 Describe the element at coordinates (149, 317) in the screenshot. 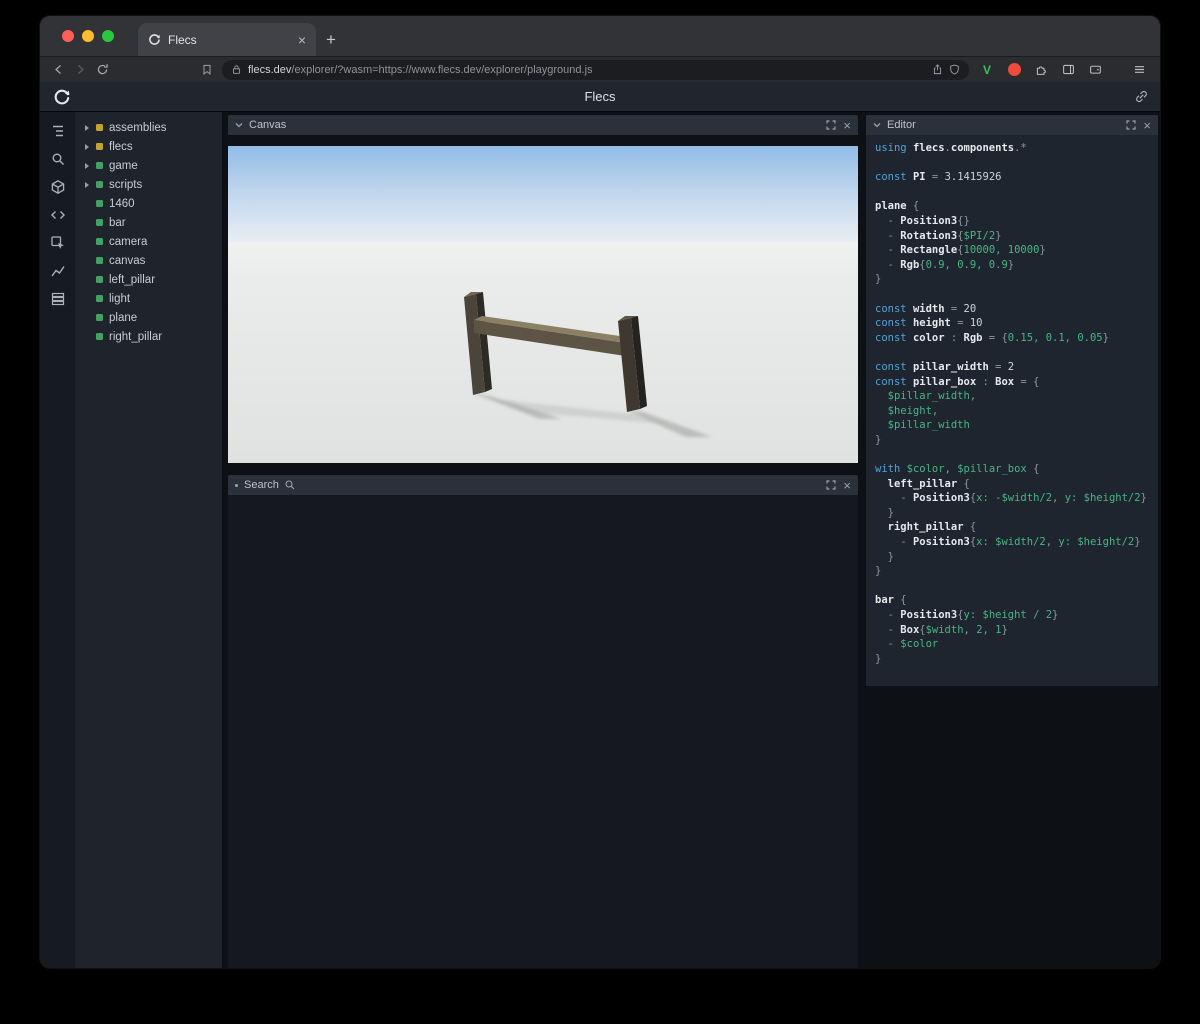

I see `tree-item-plane: plane` at that location.